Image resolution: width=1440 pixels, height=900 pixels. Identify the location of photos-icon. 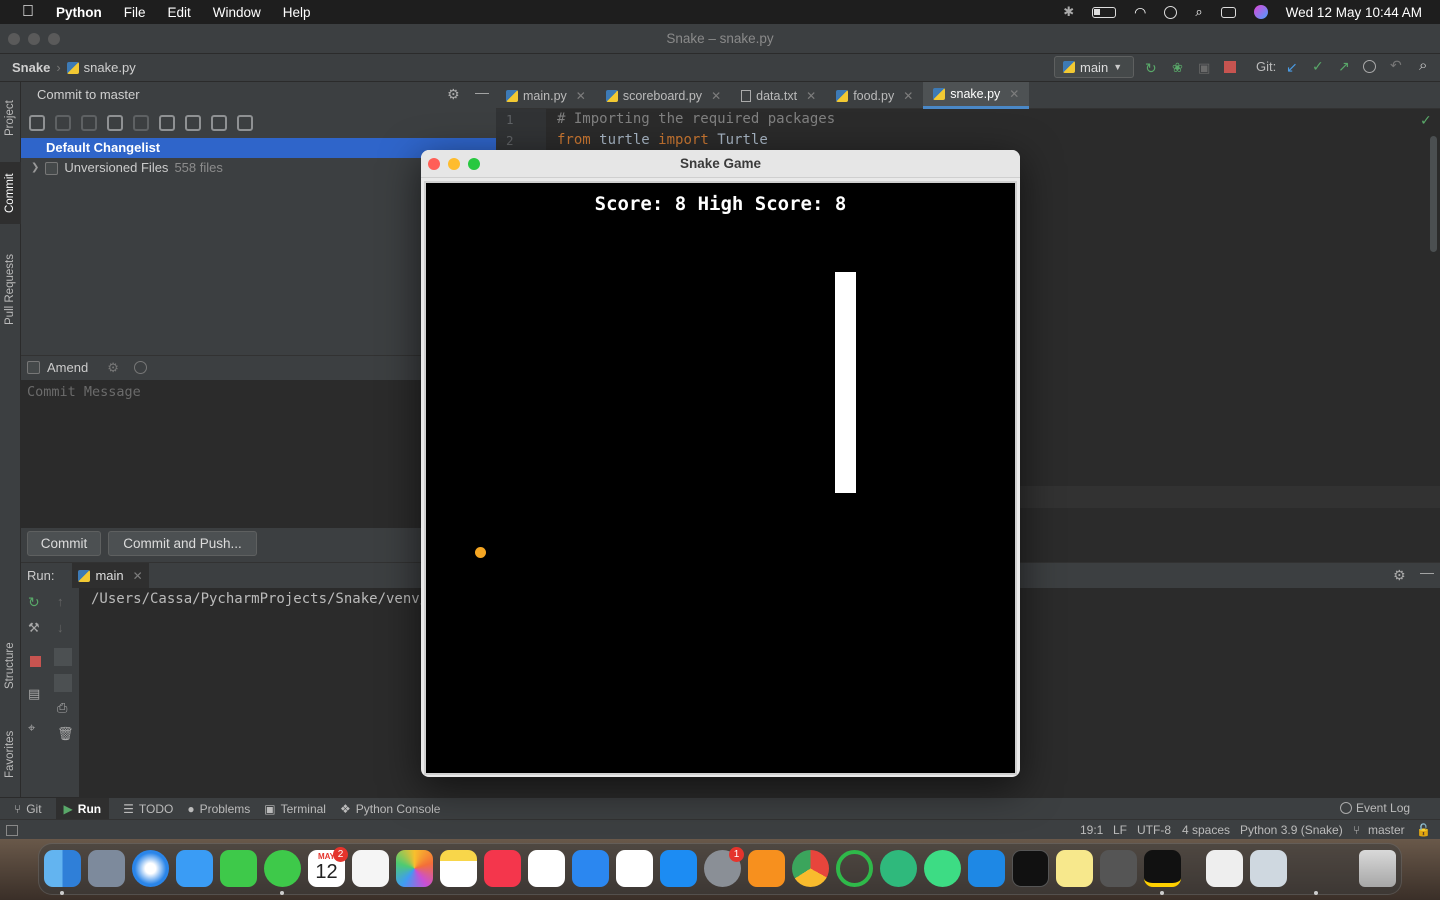
(414, 868).